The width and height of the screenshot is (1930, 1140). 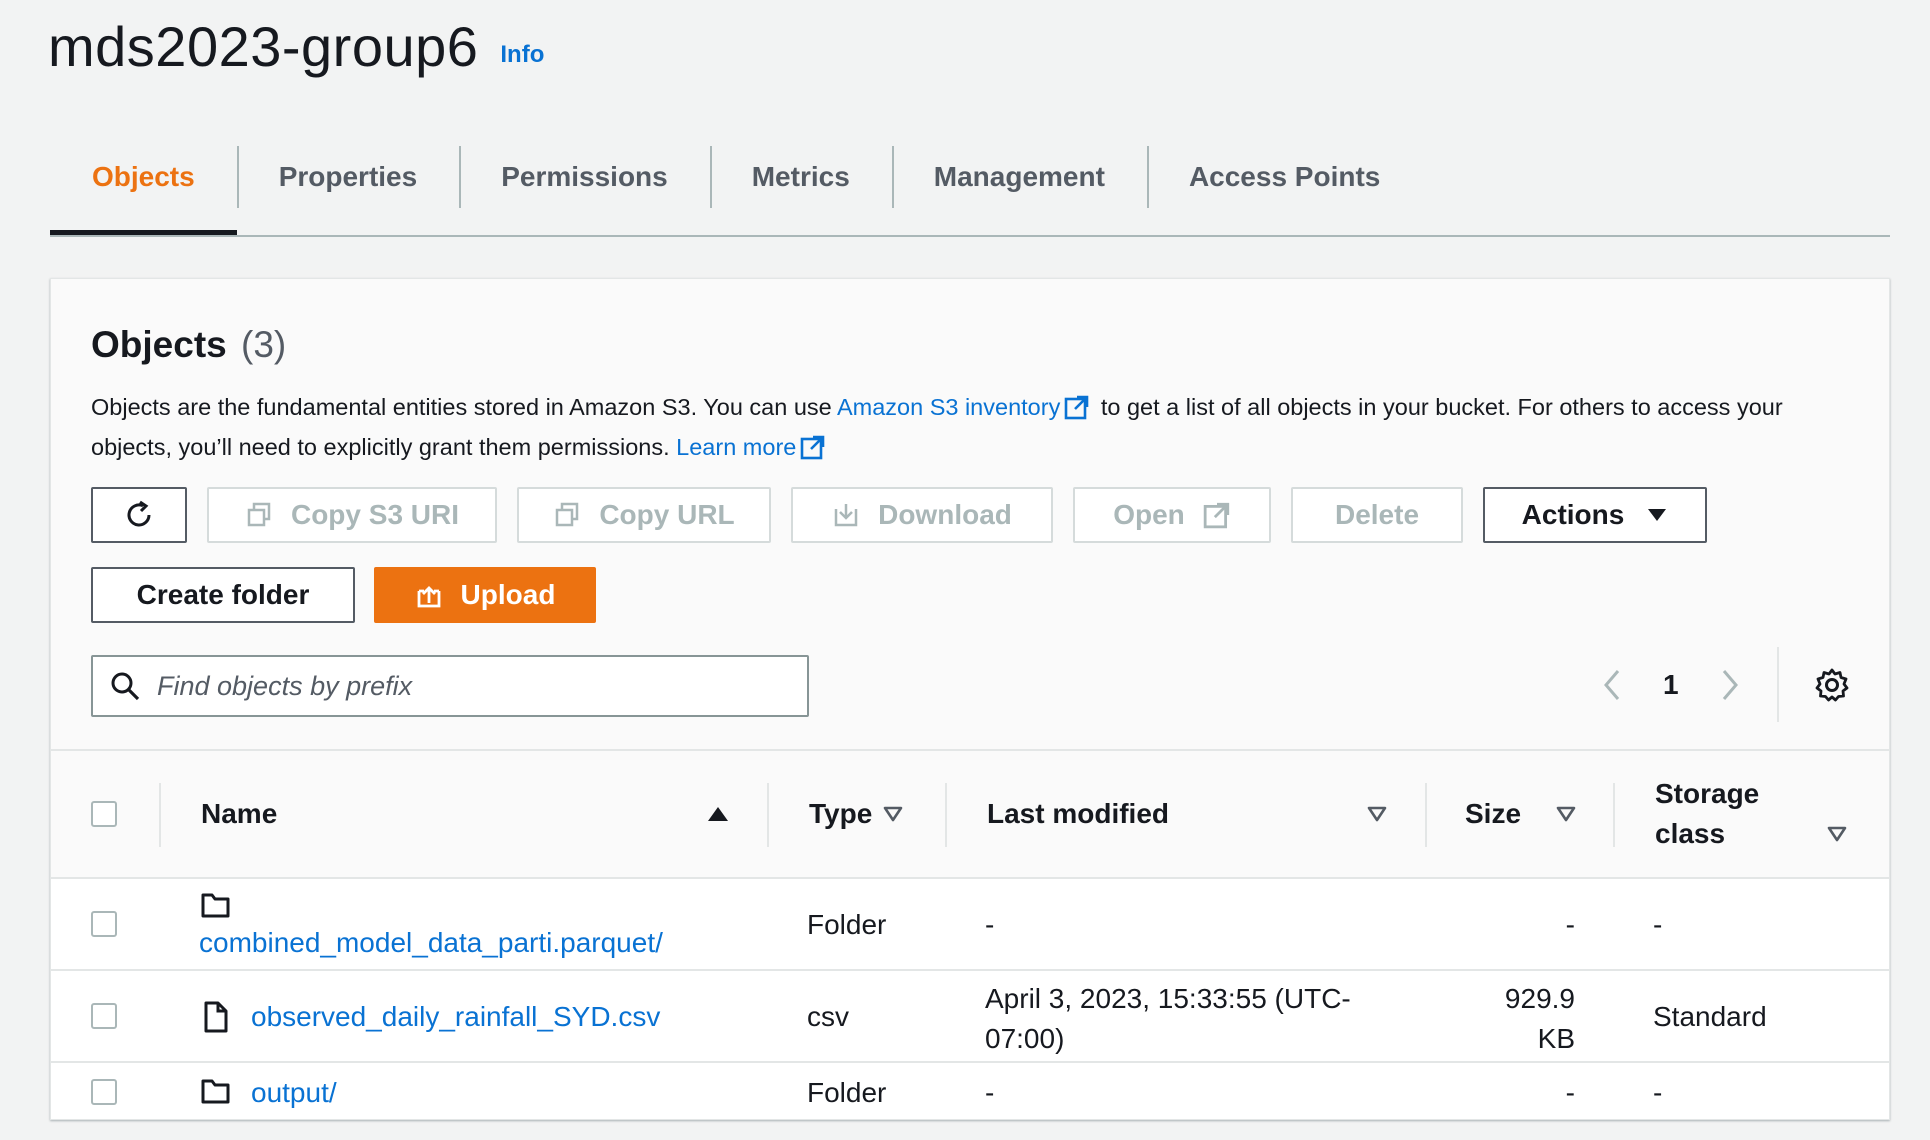 I want to click on open-label: Open, so click(x=1149, y=514).